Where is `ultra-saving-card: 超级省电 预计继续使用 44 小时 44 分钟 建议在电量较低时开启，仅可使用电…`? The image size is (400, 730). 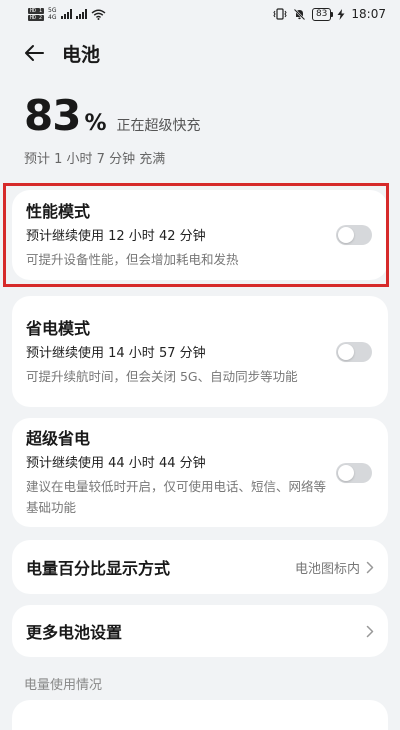 ultra-saving-card: 超级省电 预计继续使用 44 小时 44 分钟 建议在电量较低时开启，仅可使用电… is located at coordinates (200, 472).